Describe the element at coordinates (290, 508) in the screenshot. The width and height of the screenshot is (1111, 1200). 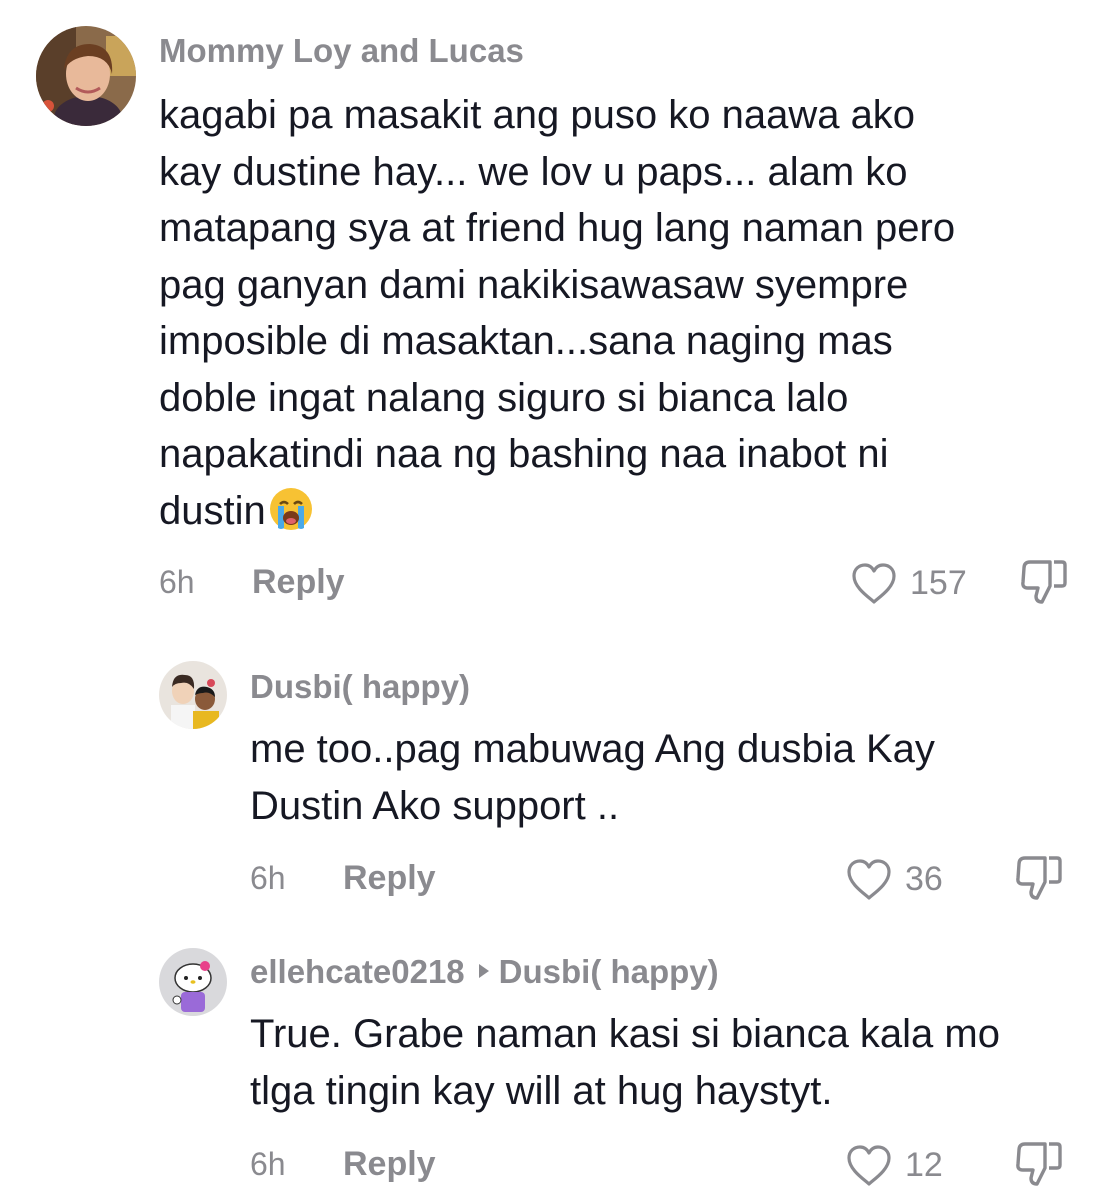
I see `loudly-crying-face-icon` at that location.